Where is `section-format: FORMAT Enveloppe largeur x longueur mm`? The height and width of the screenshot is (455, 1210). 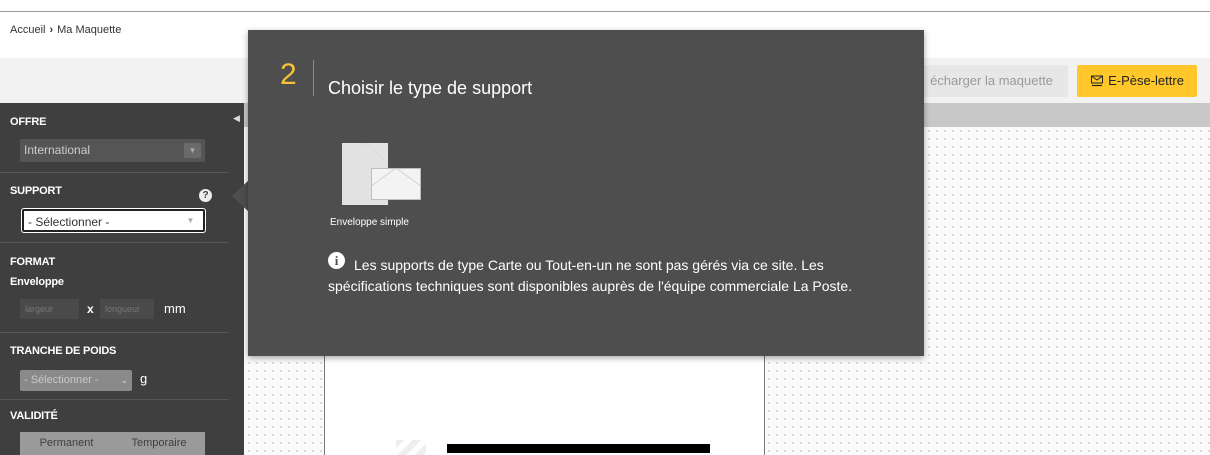 section-format: FORMAT Enveloppe largeur x longueur mm is located at coordinates (114, 288).